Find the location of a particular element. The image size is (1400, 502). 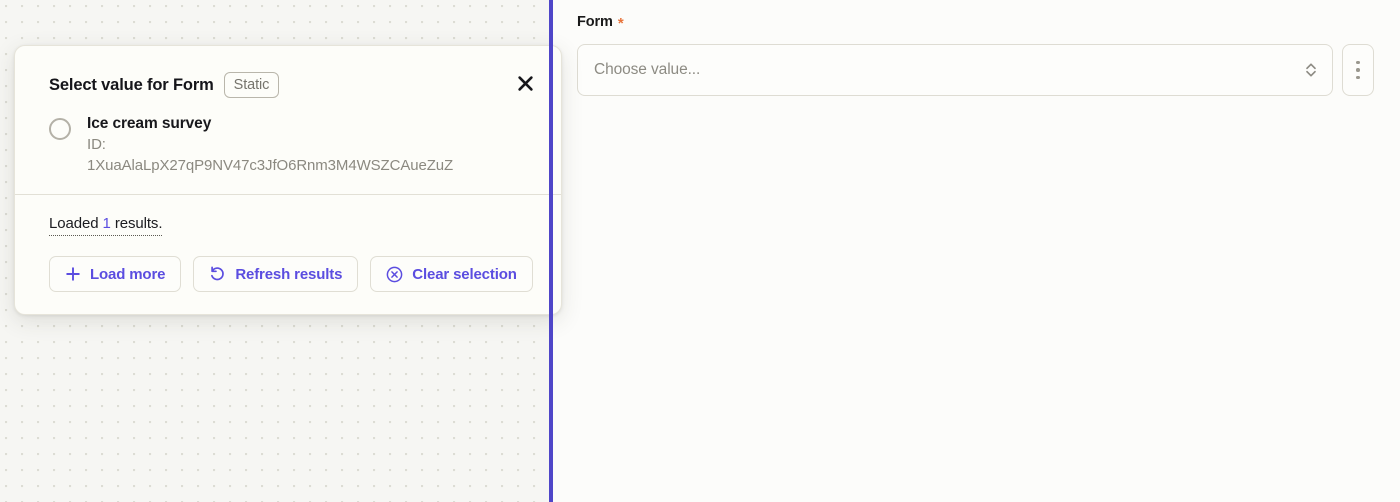

loaded-count: 1 is located at coordinates (106, 223).